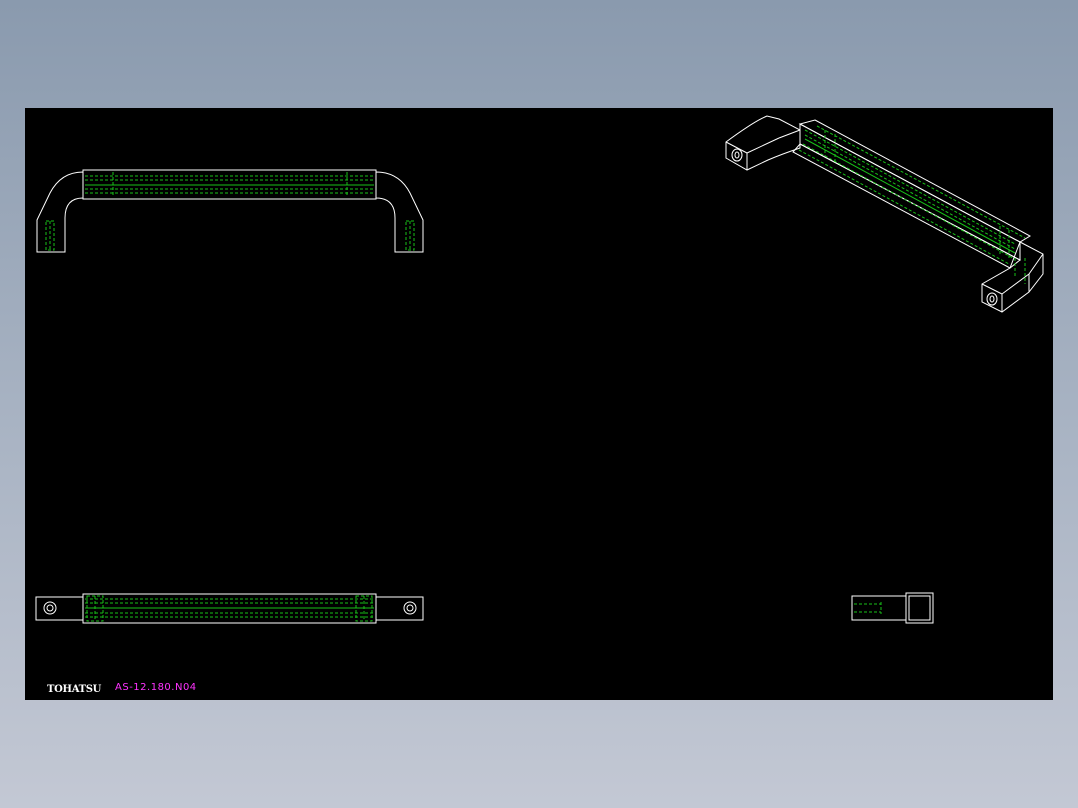 The height and width of the screenshot is (808, 1078). Describe the element at coordinates (892, 608) in the screenshot. I see `side-view` at that location.